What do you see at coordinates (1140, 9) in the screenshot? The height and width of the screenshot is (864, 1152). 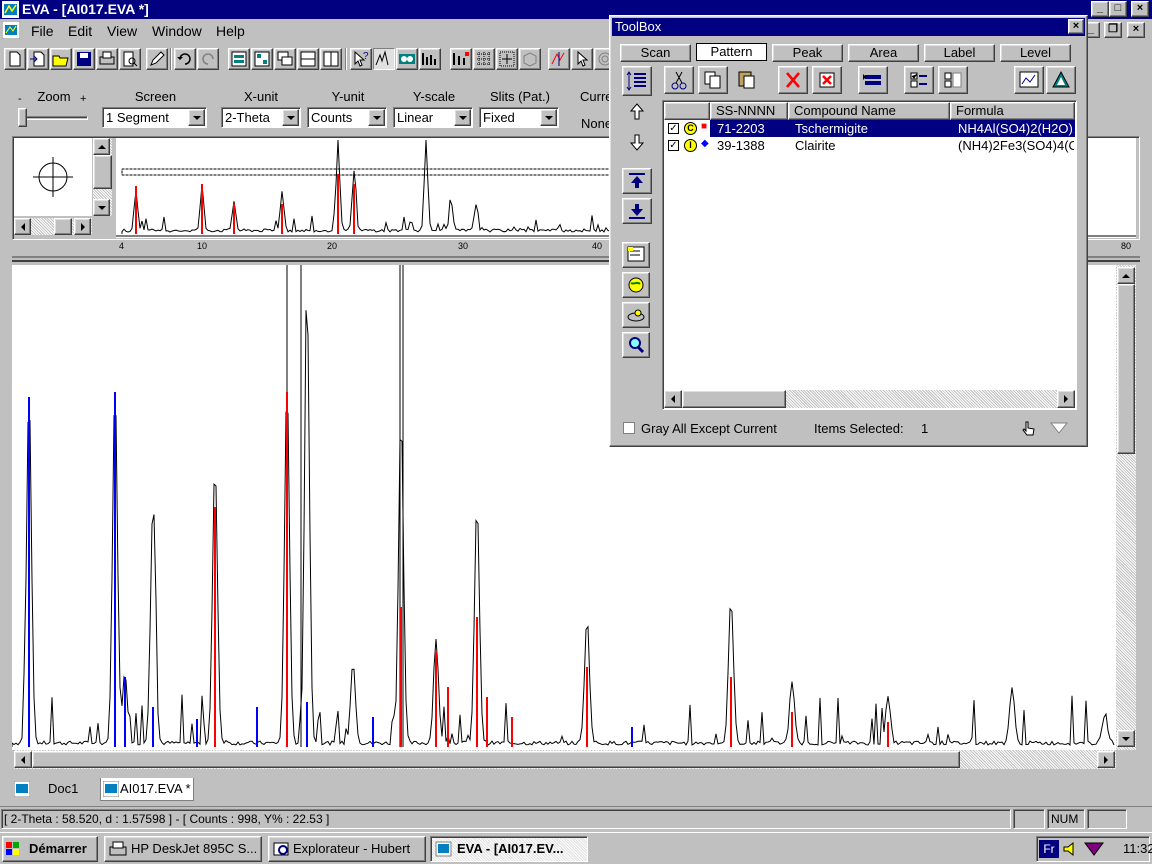 I see `close-button: ×` at bounding box center [1140, 9].